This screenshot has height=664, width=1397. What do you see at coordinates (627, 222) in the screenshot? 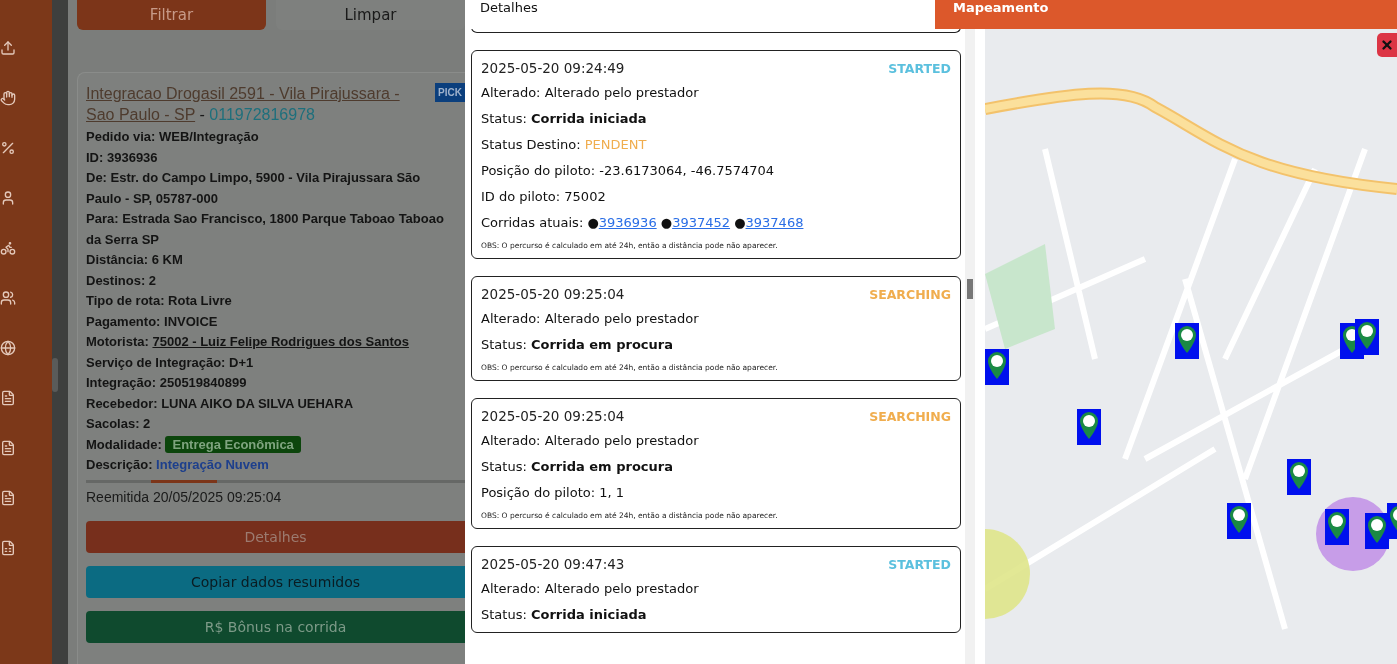
I see `ride-link: 3936936` at bounding box center [627, 222].